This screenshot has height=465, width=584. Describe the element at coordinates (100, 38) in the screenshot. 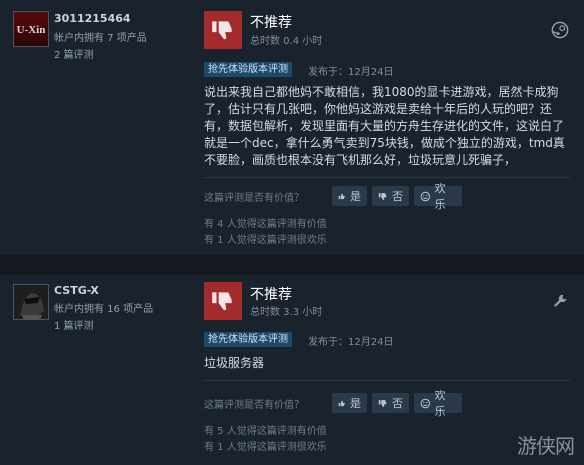

I see `products-owned: 帐户内拥有 7 项产品` at that location.